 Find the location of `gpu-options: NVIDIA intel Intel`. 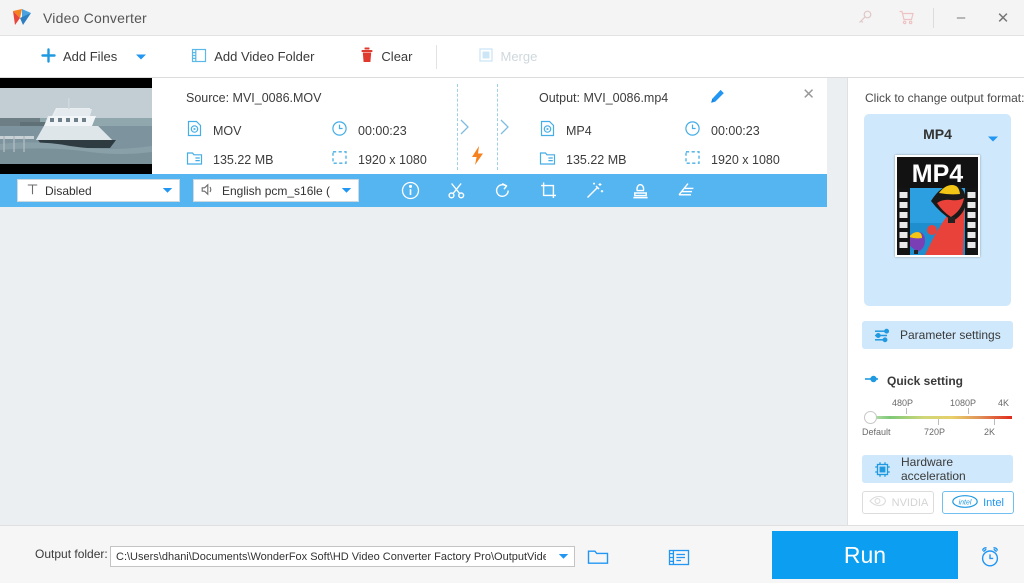

gpu-options: NVIDIA intel Intel is located at coordinates (938, 502).